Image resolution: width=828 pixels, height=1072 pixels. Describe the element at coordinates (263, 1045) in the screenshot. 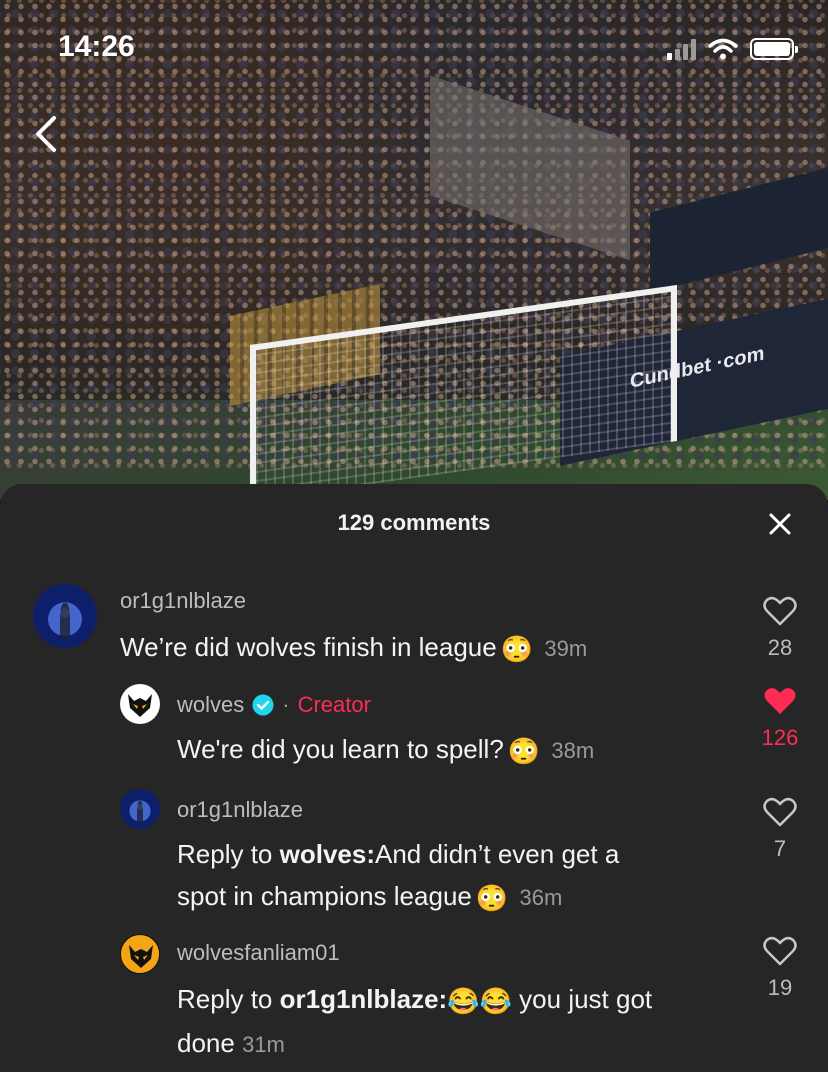

I see `comment-timestamp: 31m` at that location.